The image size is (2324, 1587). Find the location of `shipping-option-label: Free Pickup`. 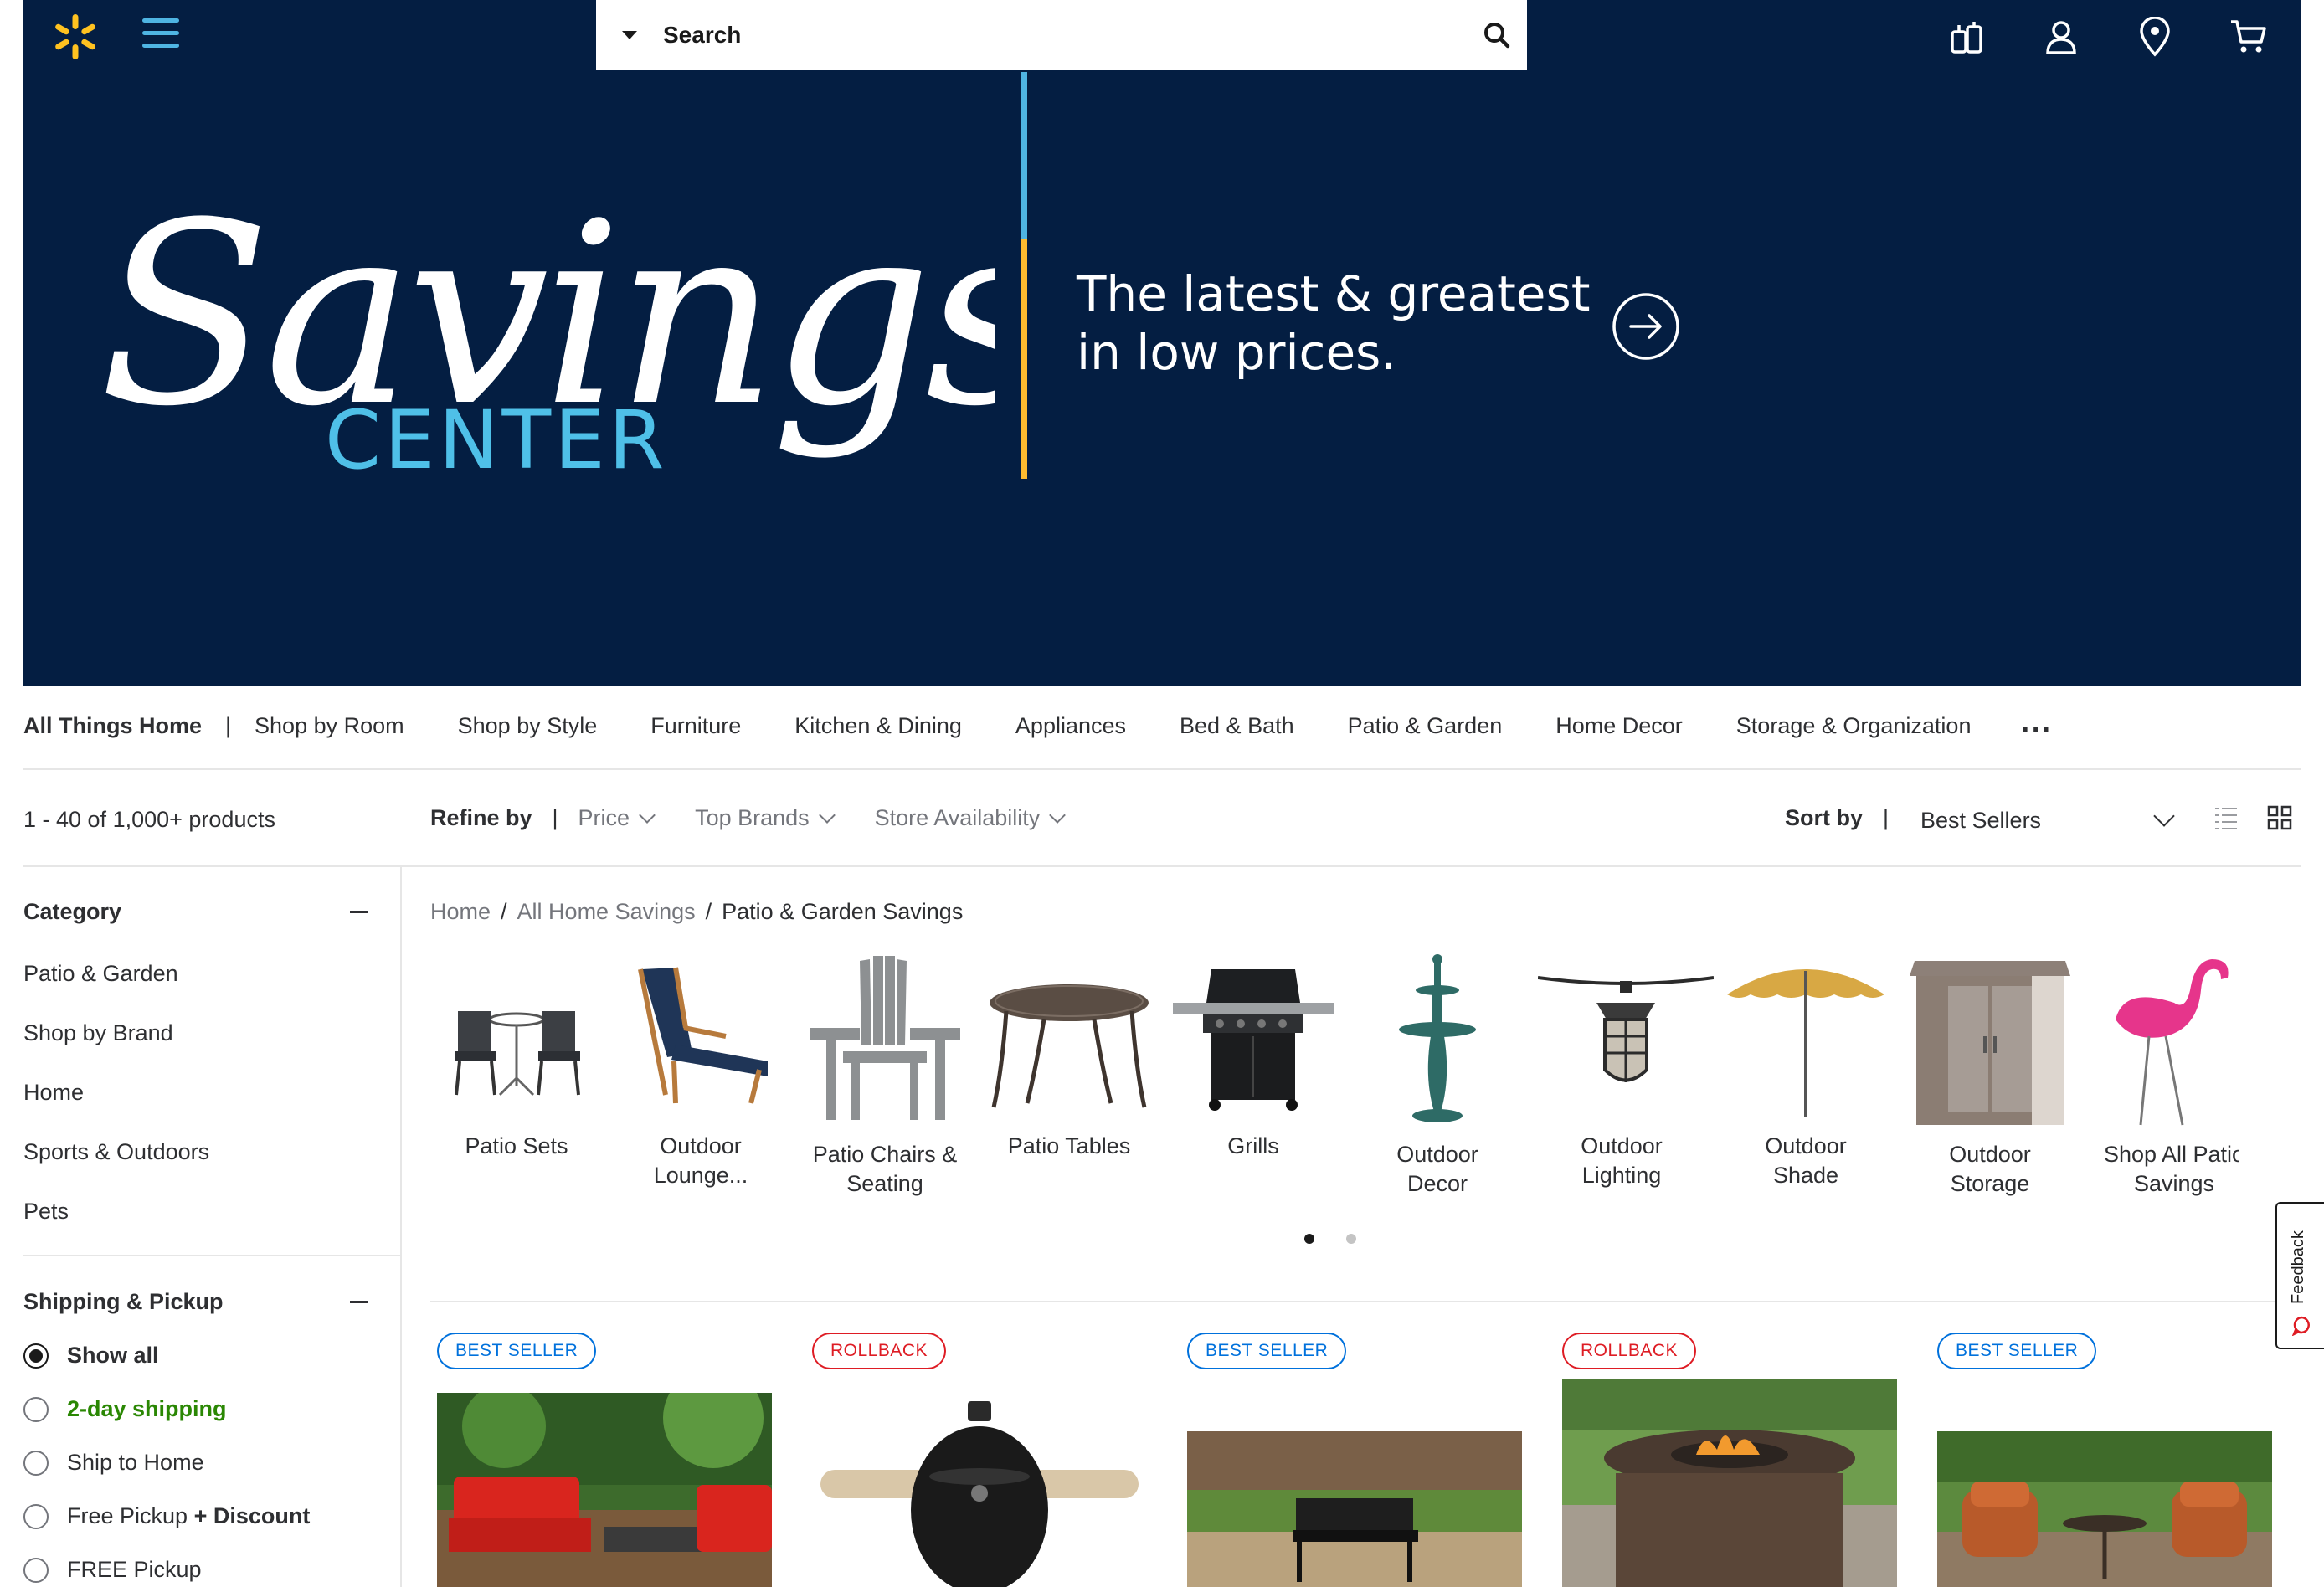

shipping-option-label: Free Pickup is located at coordinates (127, 1515).